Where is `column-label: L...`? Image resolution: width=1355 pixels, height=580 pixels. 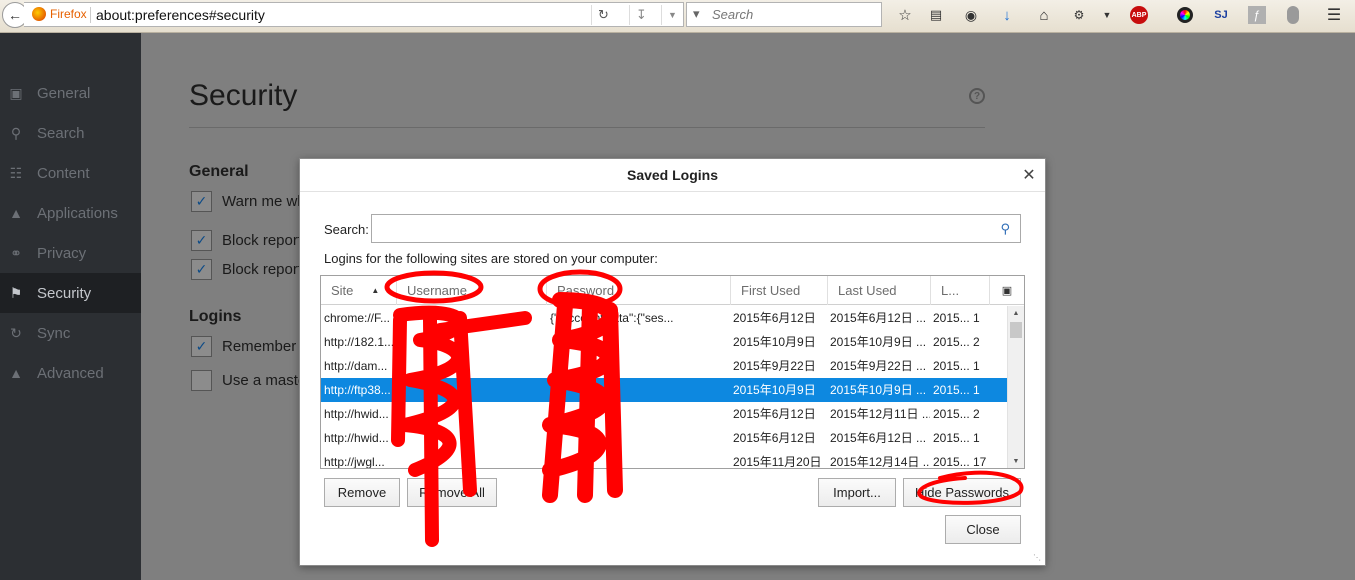
column-label: L... is located at coordinates (950, 290).